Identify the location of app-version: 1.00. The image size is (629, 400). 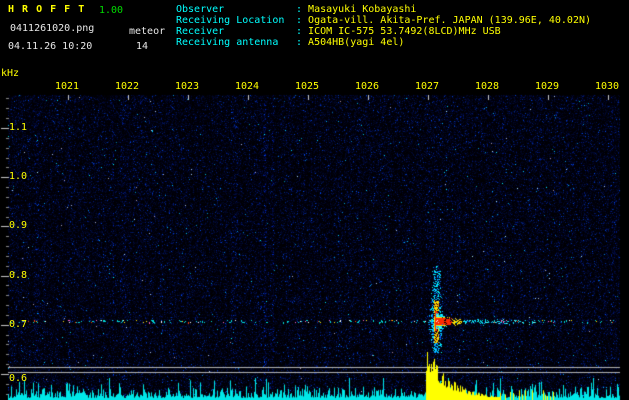
(111, 10).